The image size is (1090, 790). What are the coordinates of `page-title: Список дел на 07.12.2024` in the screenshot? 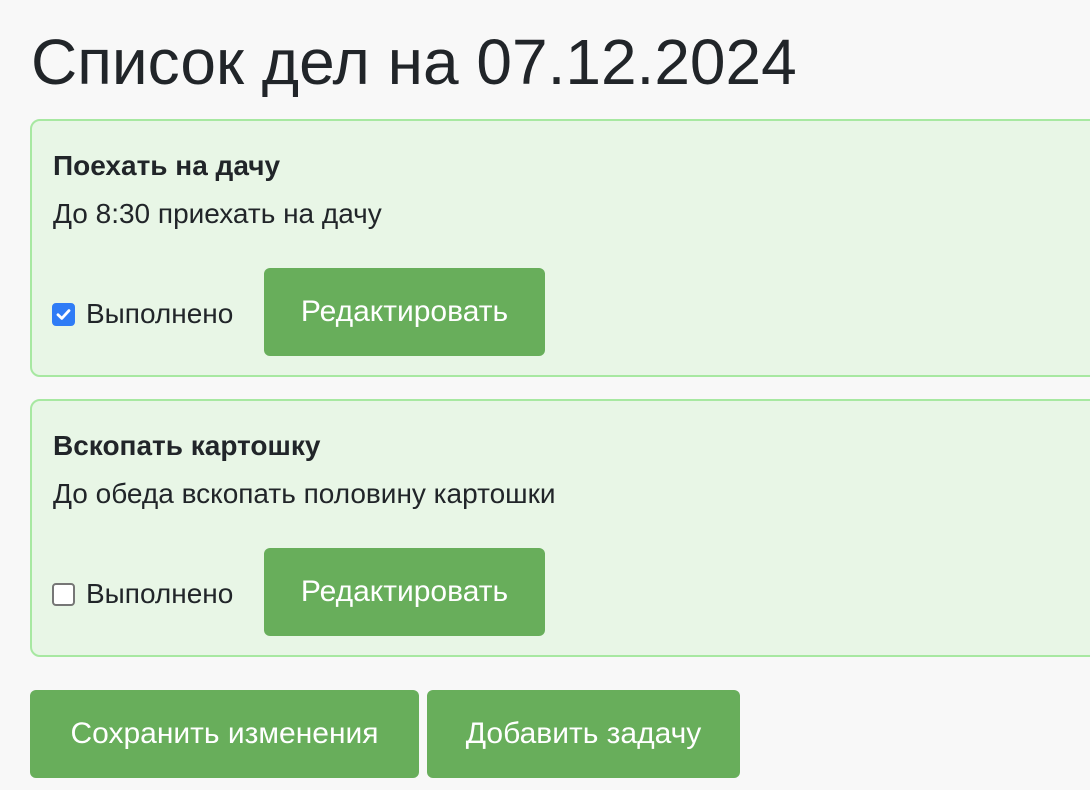 It's located at (414, 62).